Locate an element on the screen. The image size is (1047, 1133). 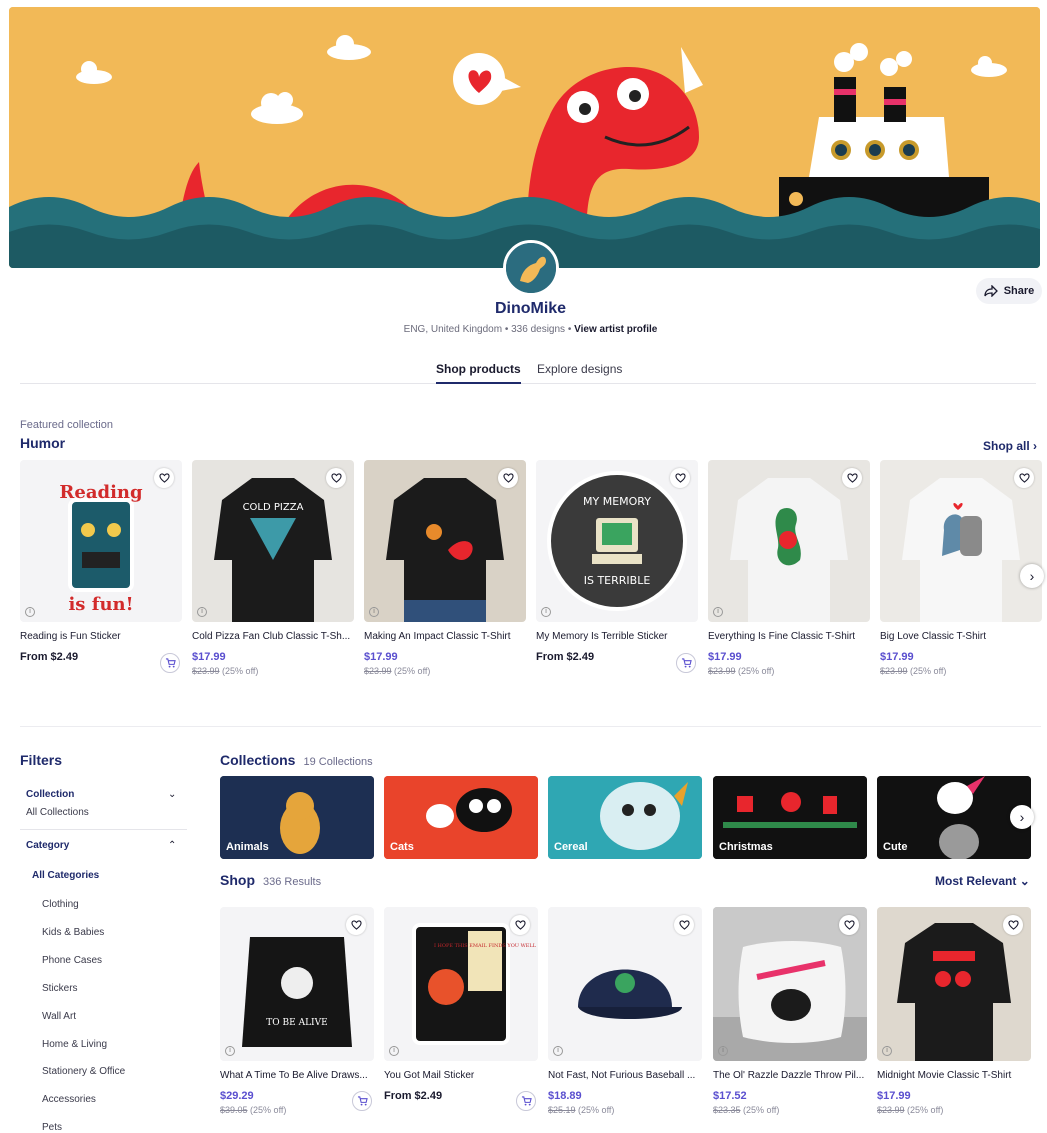
filter-category-label: Category is located at coordinates (47, 845).